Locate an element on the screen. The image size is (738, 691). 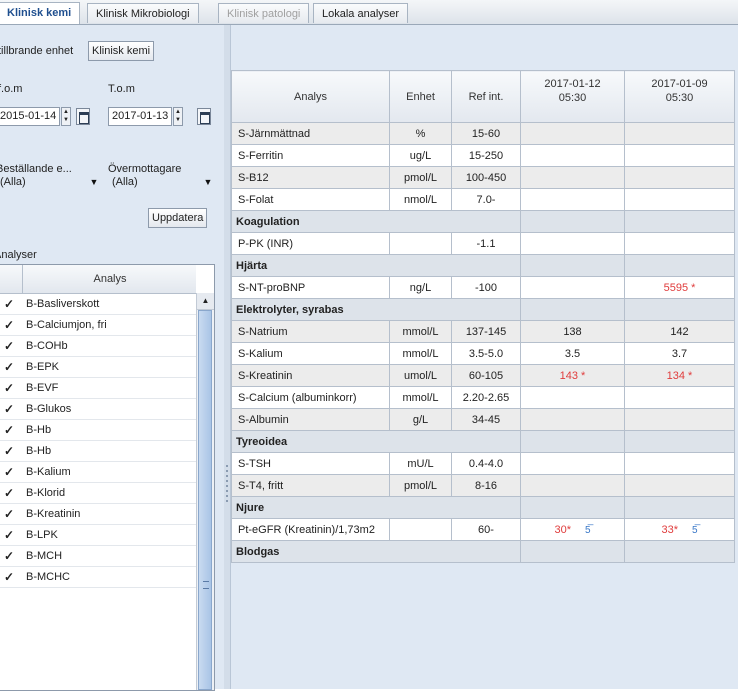
unit-button: Klinisk kemi is located at coordinates (121, 51).